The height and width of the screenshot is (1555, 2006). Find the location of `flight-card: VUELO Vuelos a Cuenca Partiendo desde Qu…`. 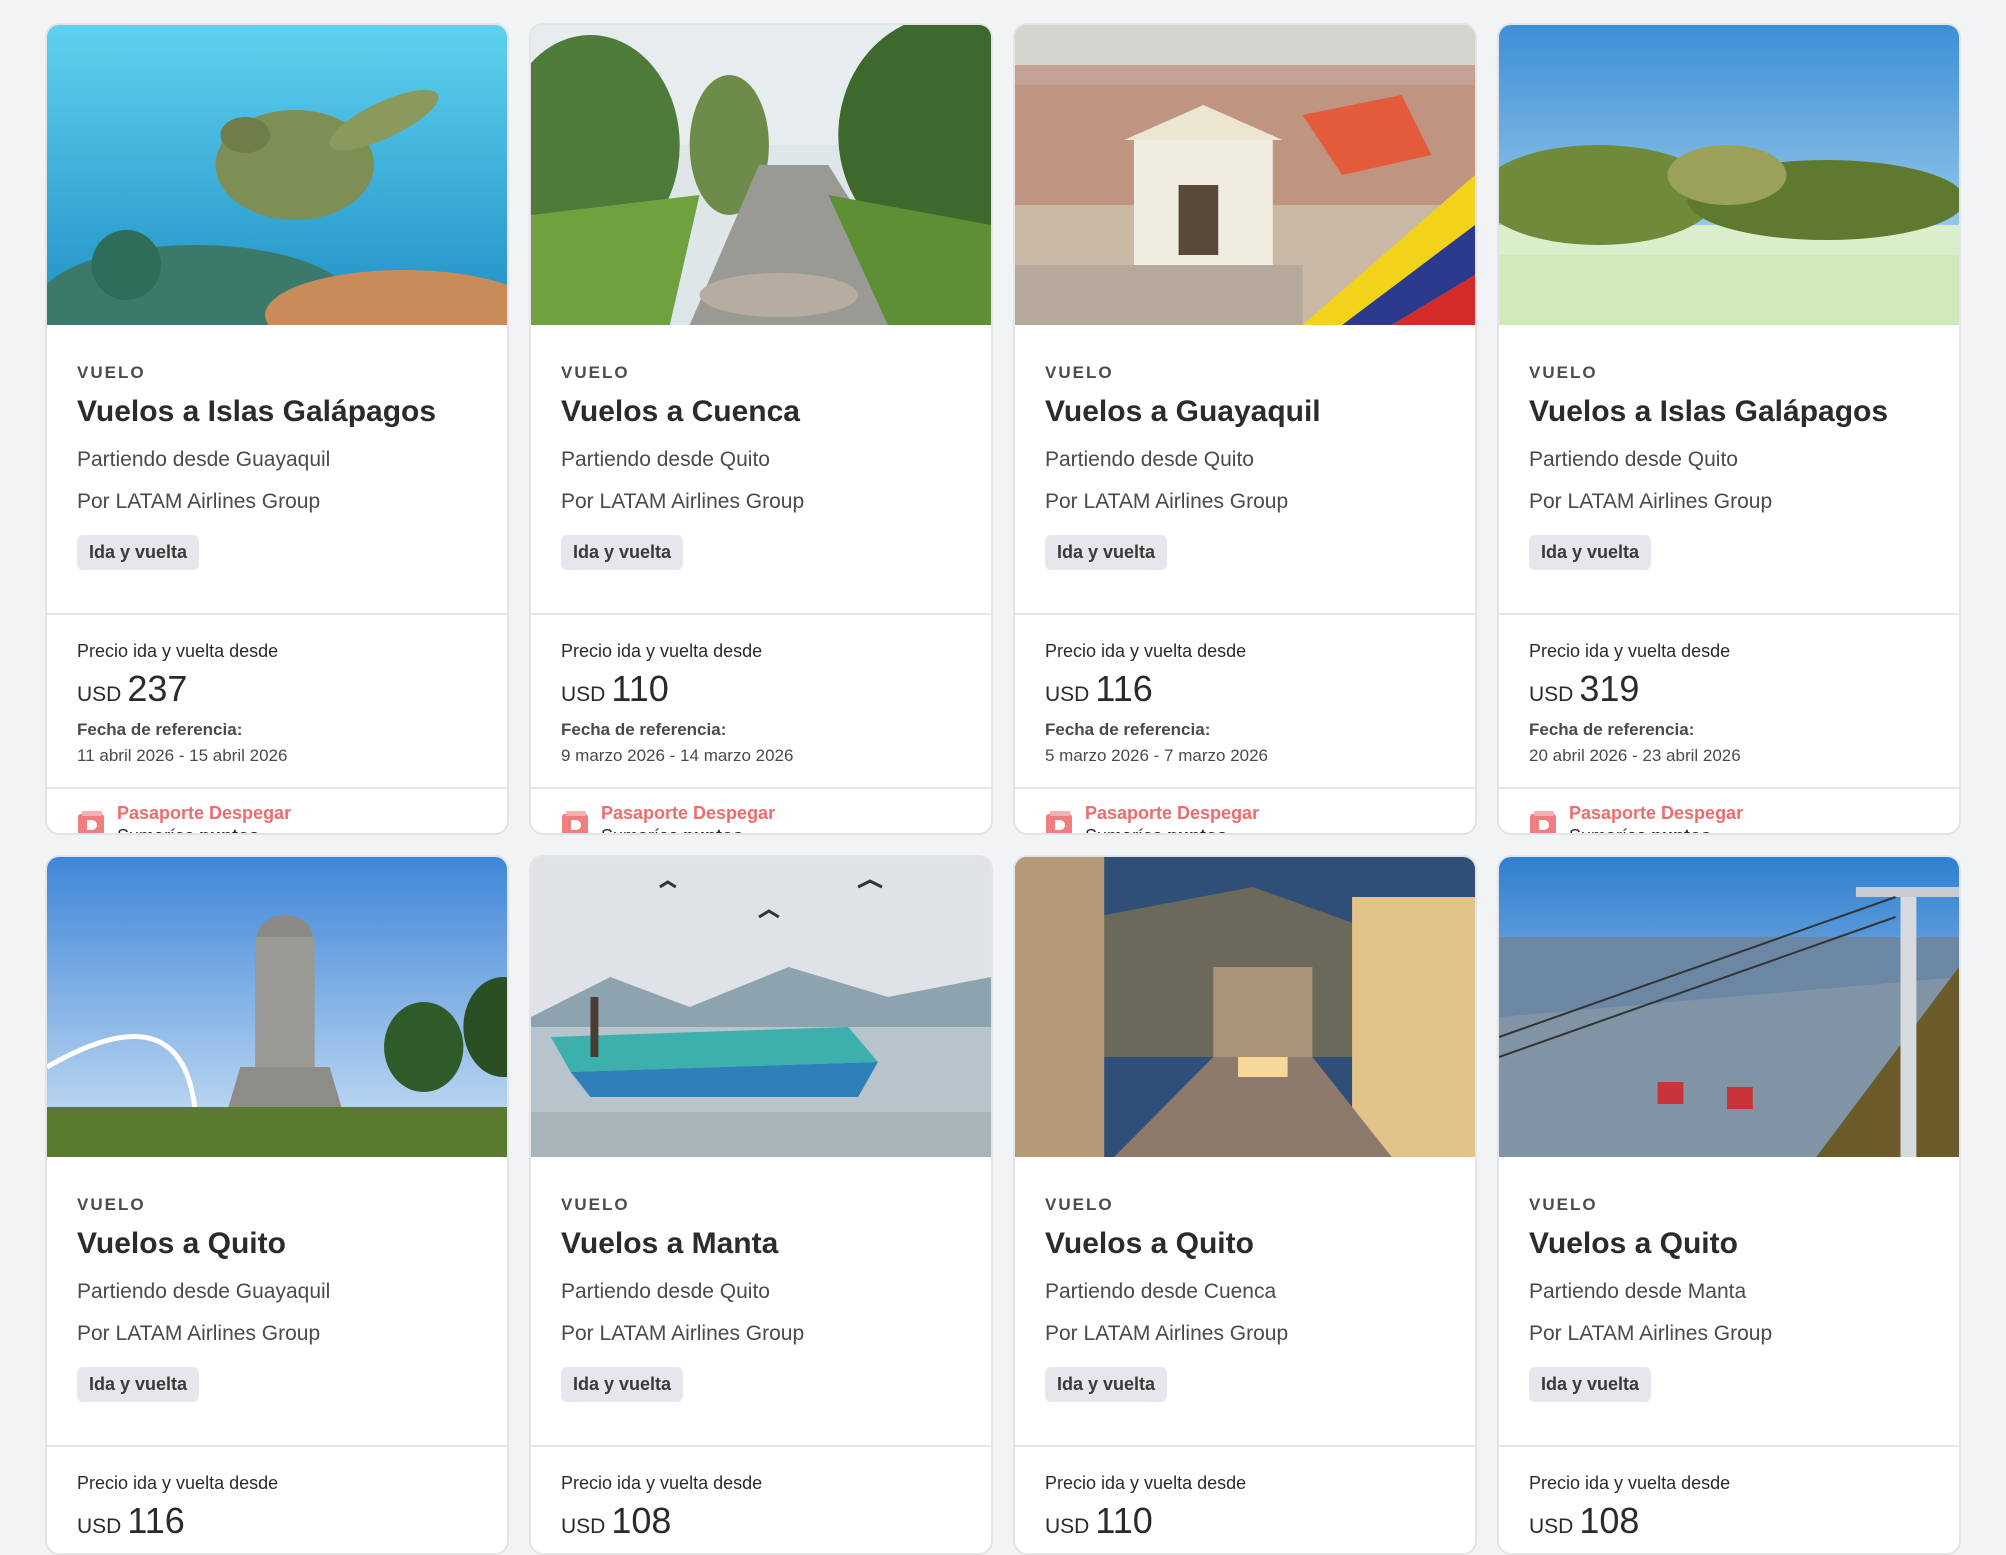

flight-card: VUELO Vuelos a Cuenca Partiendo desde Qu… is located at coordinates (761, 429).